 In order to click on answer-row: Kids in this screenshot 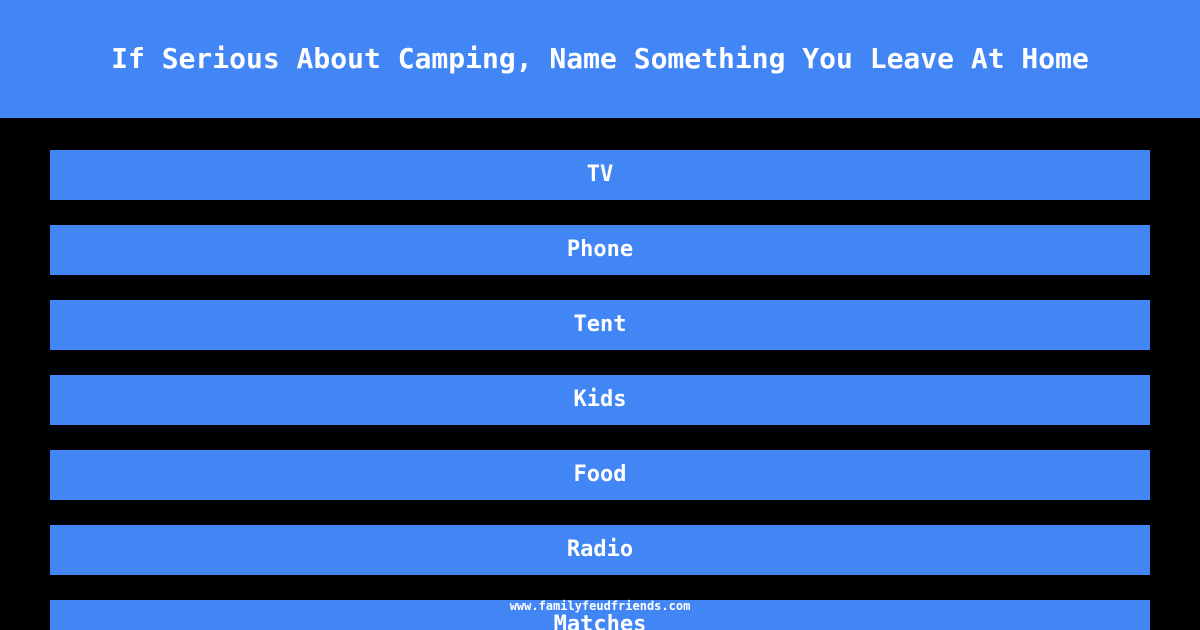, I will do `click(600, 400)`.